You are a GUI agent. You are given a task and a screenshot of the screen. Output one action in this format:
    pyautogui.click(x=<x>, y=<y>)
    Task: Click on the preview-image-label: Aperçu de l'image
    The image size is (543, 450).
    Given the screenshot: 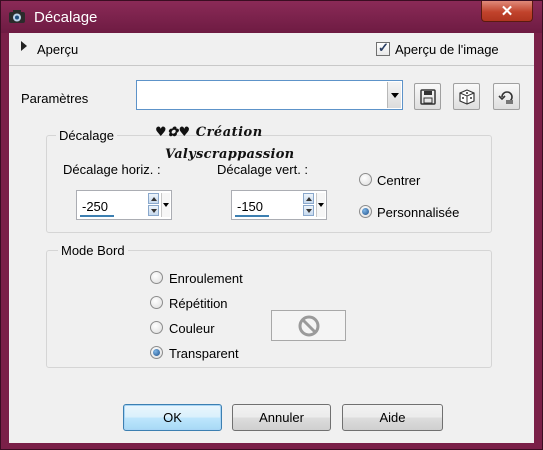 What is the action you would take?
    pyautogui.click(x=447, y=49)
    